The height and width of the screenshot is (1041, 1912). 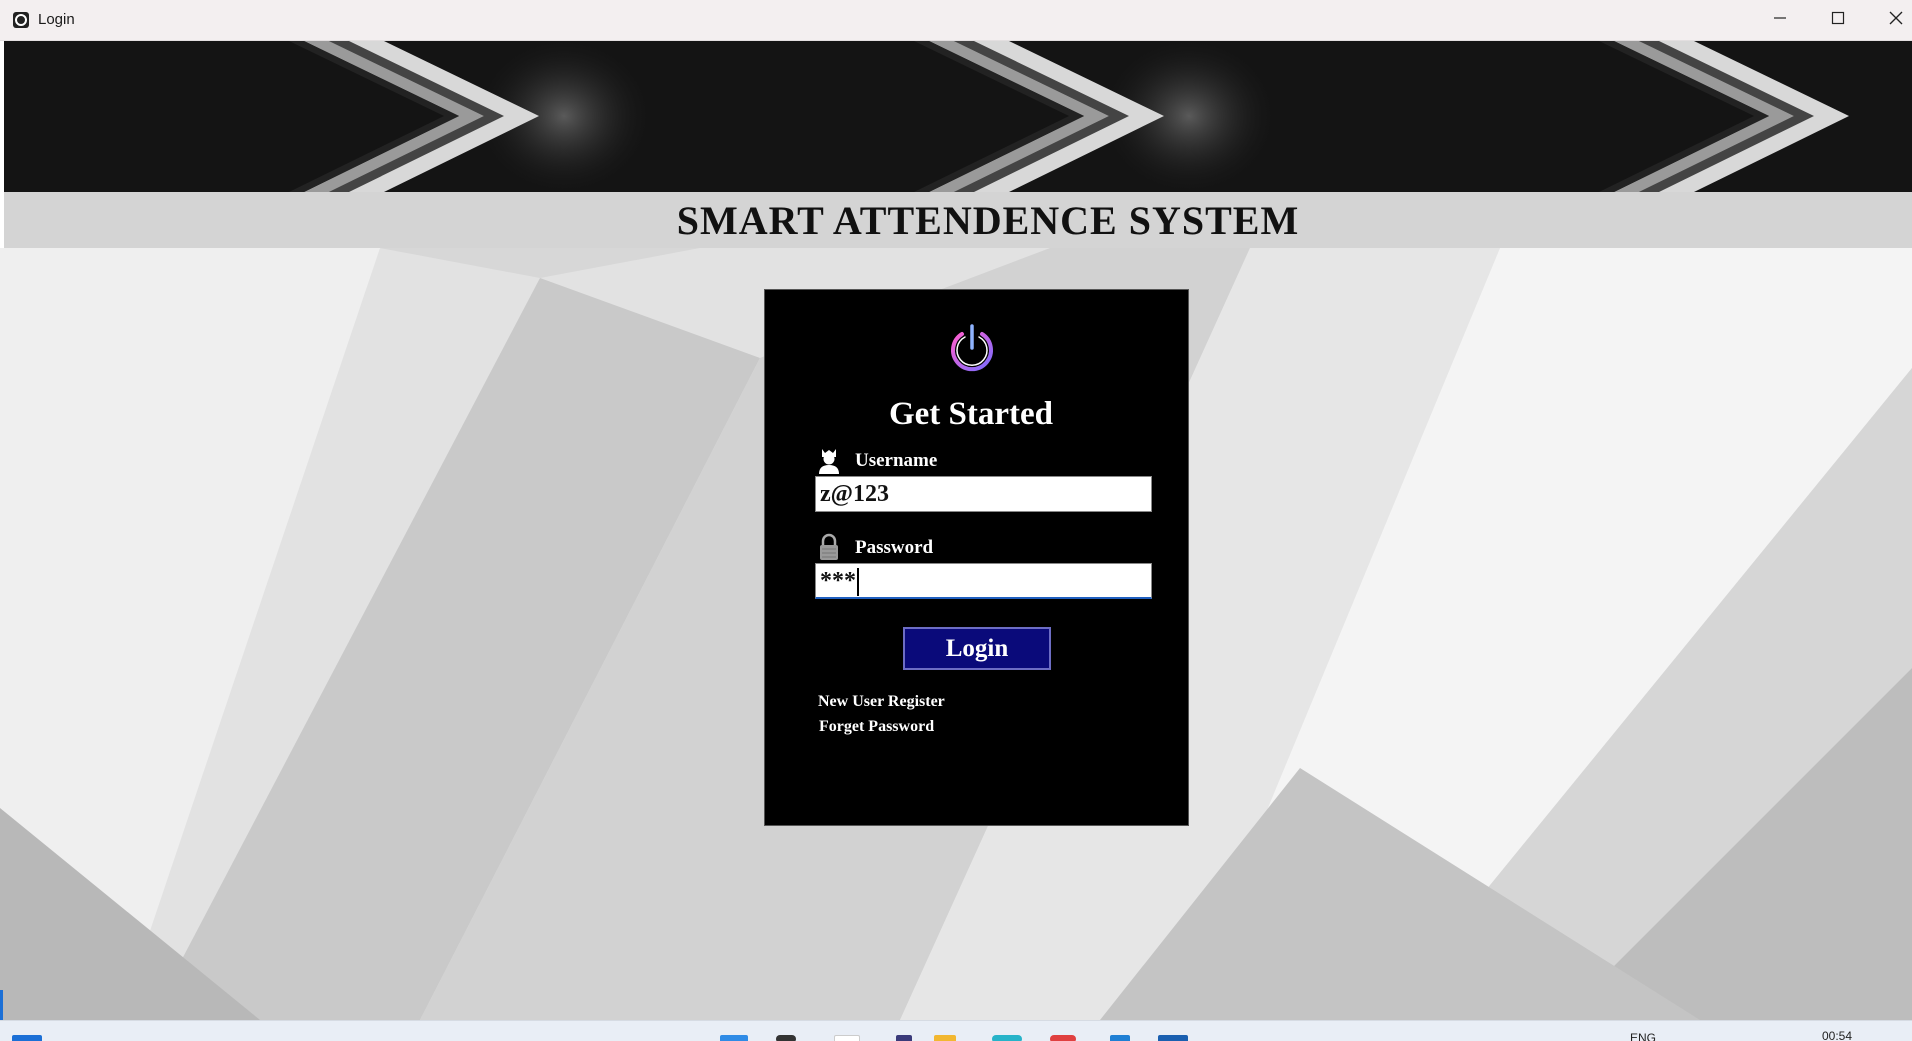 What do you see at coordinates (876, 727) in the screenshot?
I see `forget-password-link: Forget Password` at bounding box center [876, 727].